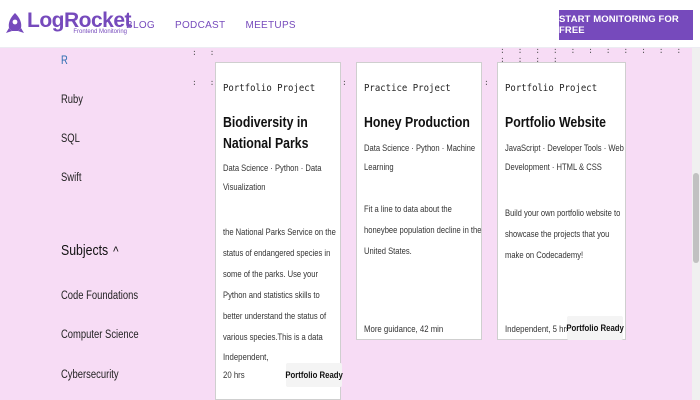 Image resolution: width=700 pixels, height=400 pixels. What do you see at coordinates (71, 178) in the screenshot?
I see `filter-language-swift: Swift` at bounding box center [71, 178].